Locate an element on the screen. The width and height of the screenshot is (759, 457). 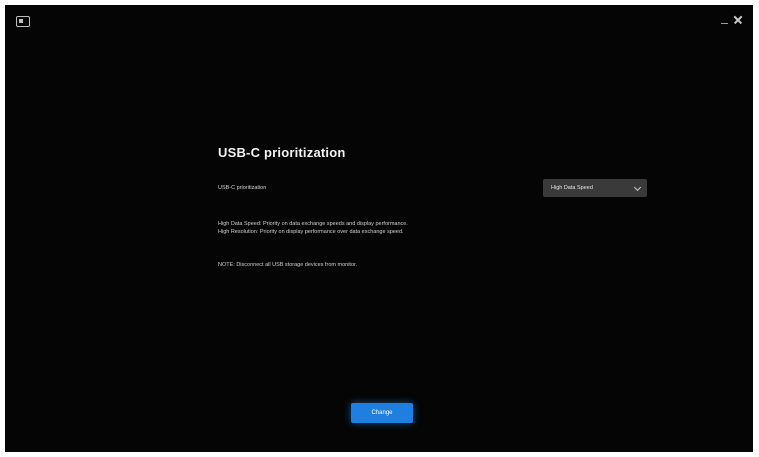
minimize-icon is located at coordinates (724, 23).